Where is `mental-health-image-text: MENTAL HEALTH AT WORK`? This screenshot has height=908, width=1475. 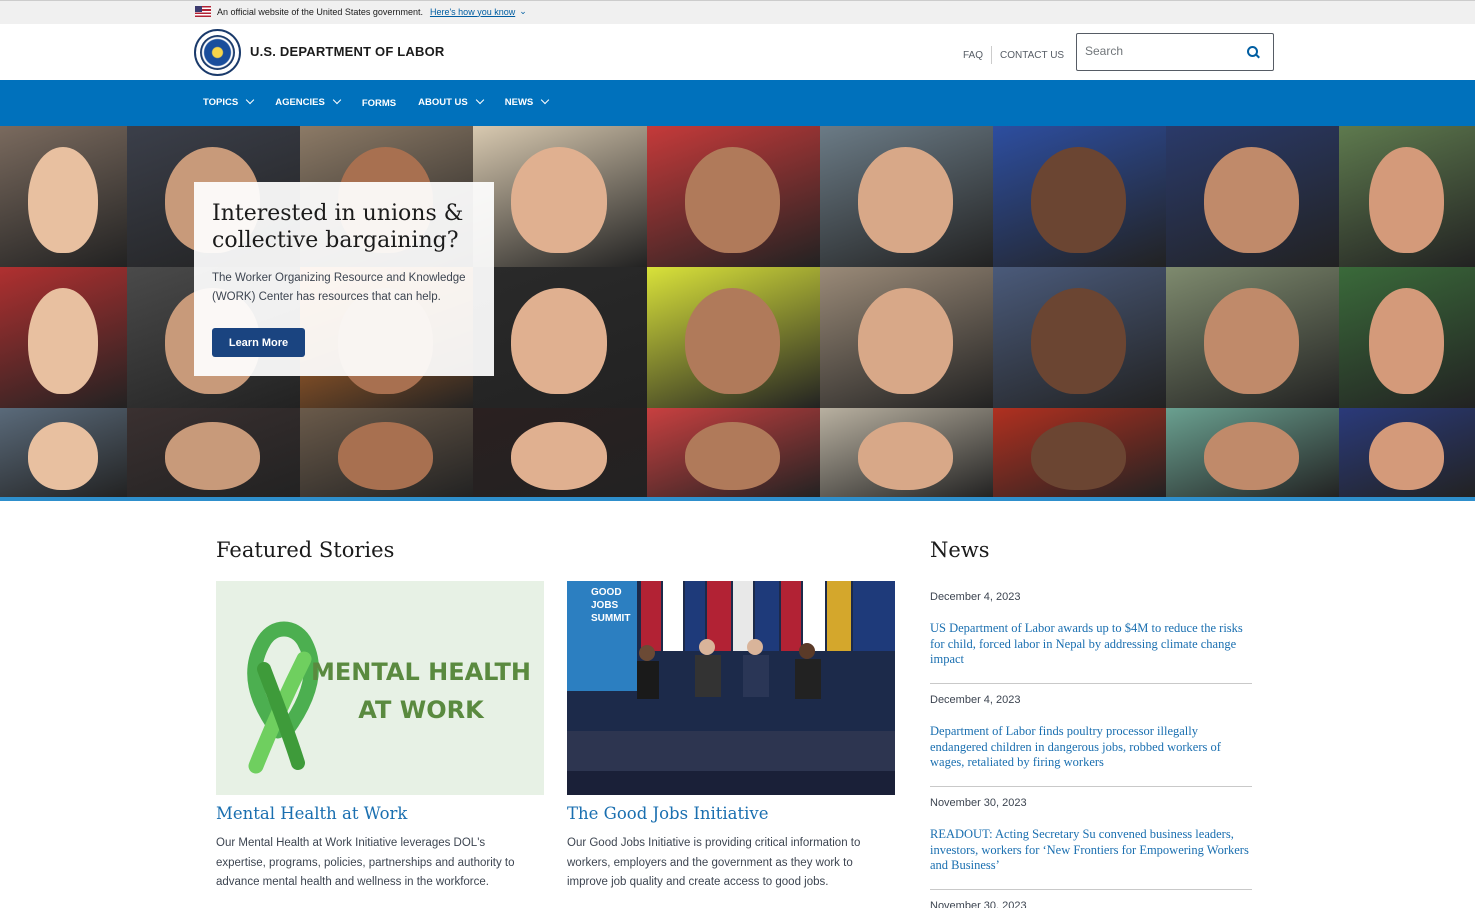 mental-health-image-text: MENTAL HEALTH AT WORK is located at coordinates (421, 691).